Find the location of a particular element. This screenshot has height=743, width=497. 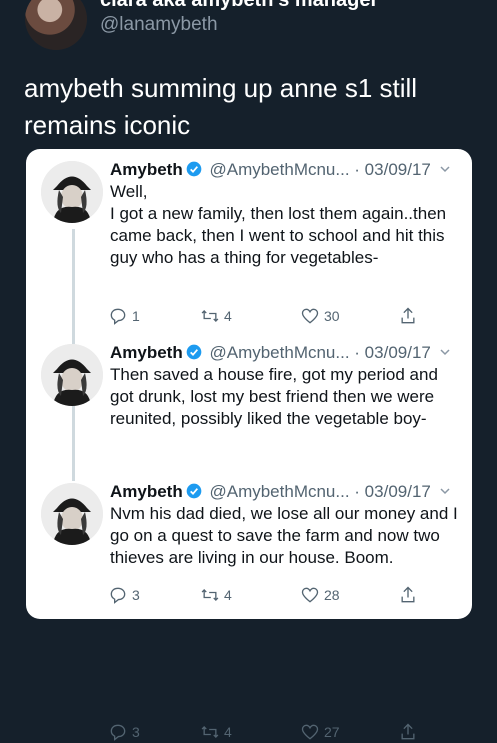

like-button: 27 is located at coordinates (320, 732).